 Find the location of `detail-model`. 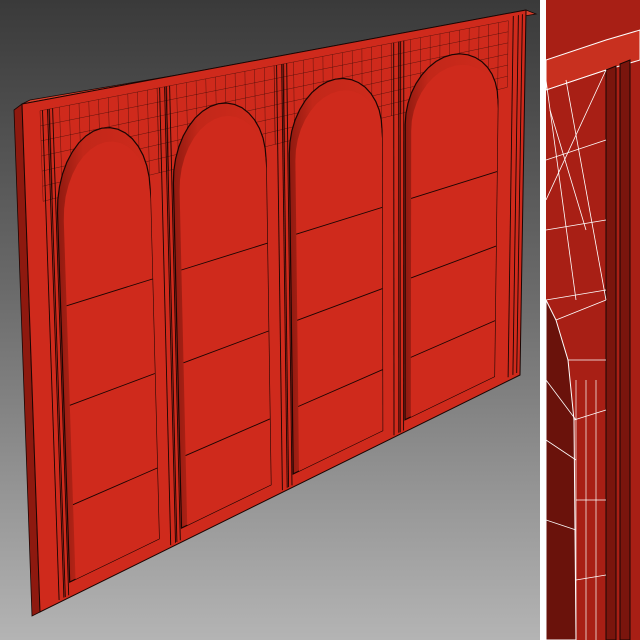

detail-model is located at coordinates (593, 320).